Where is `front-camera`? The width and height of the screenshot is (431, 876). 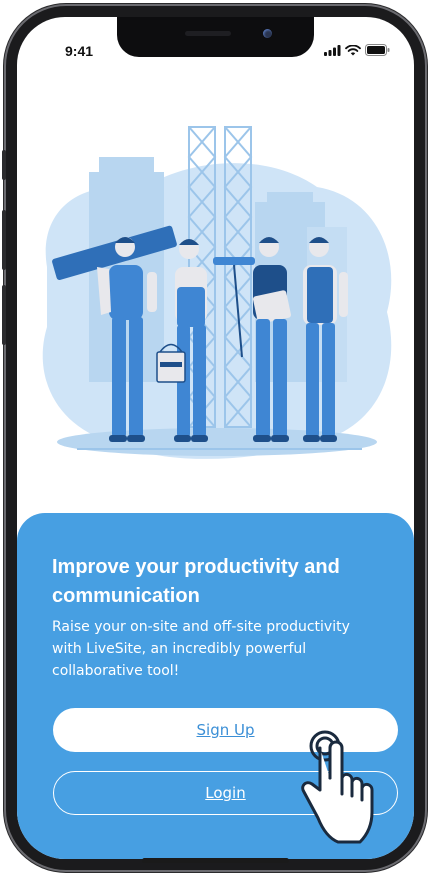 front-camera is located at coordinates (267, 33).